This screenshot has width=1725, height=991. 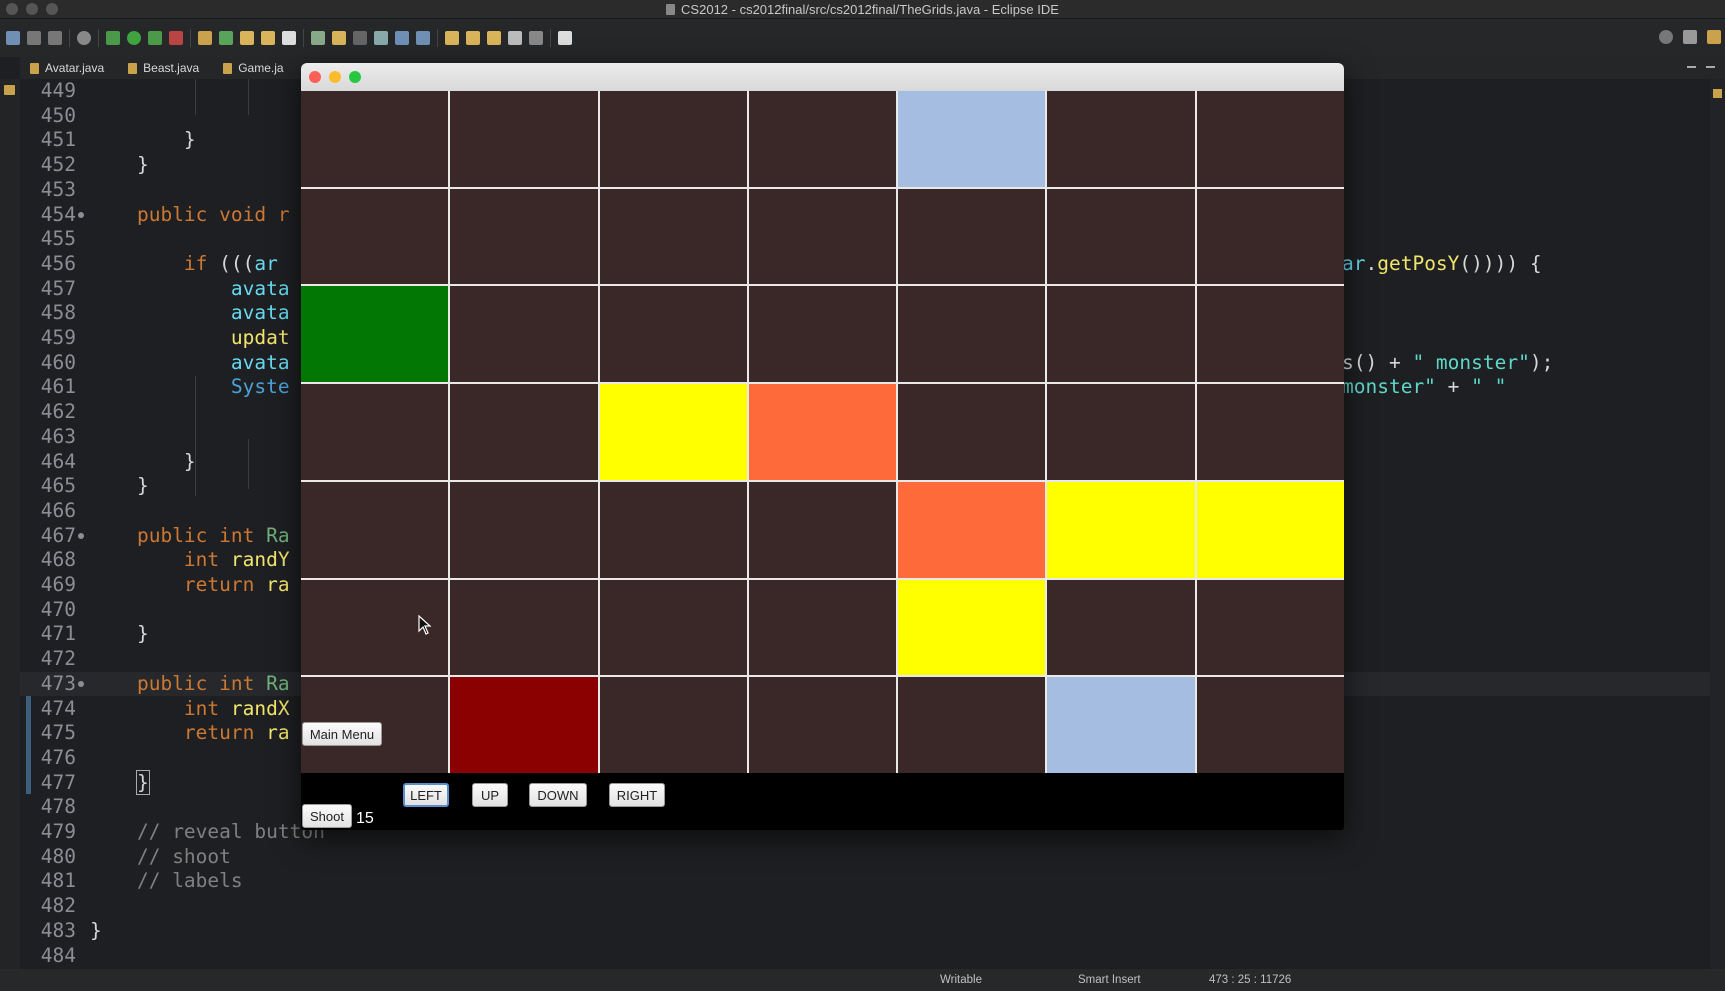 What do you see at coordinates (637, 795) in the screenshot?
I see `right-button: RIGHT` at bounding box center [637, 795].